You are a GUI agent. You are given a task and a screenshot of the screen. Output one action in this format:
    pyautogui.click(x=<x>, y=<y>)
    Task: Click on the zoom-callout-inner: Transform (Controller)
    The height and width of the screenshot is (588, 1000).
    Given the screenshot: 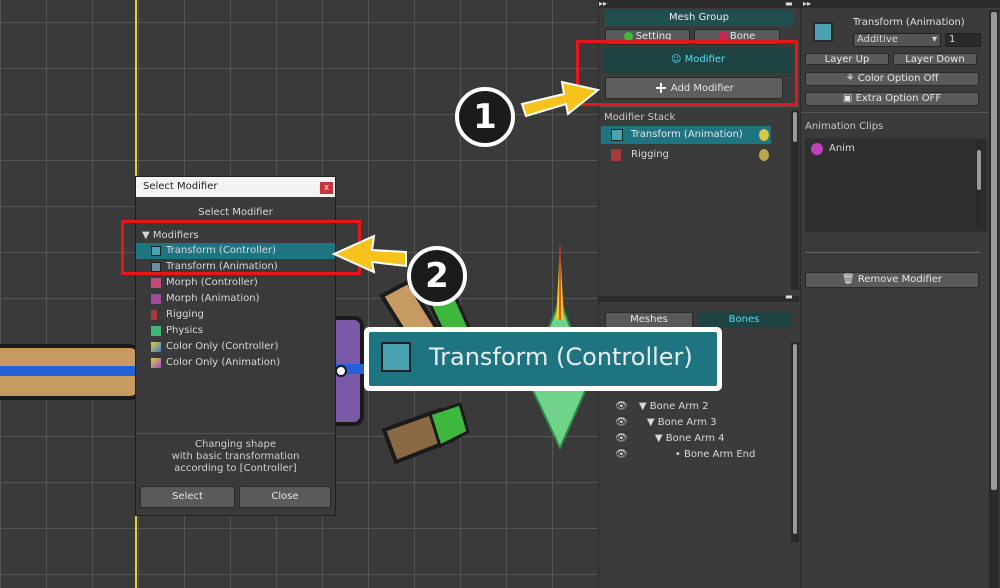 What is the action you would take?
    pyautogui.click(x=543, y=359)
    